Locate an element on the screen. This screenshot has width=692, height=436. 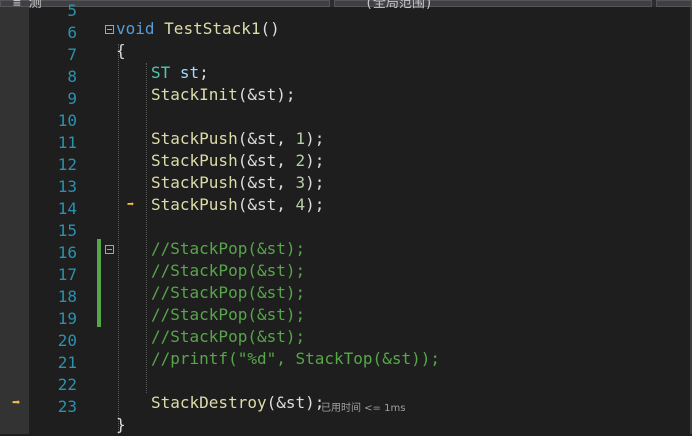
code-line-8: StackInit(&st); is located at coordinates (223, 95).